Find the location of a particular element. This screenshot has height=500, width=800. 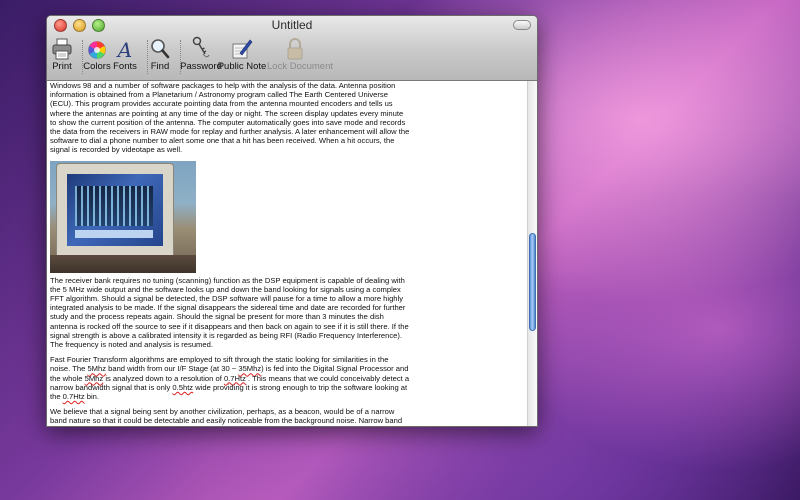

misspelled-word: 0.5htz is located at coordinates (183, 387).